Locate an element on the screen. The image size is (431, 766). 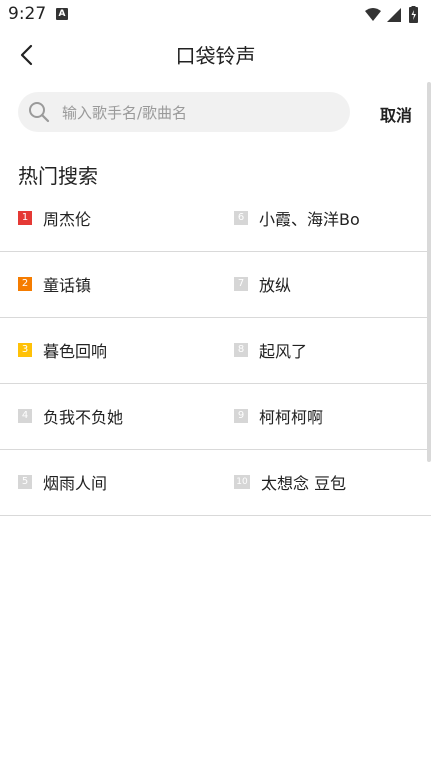
hot-search-item: 6 小霞、海洋Bo is located at coordinates (329, 218).